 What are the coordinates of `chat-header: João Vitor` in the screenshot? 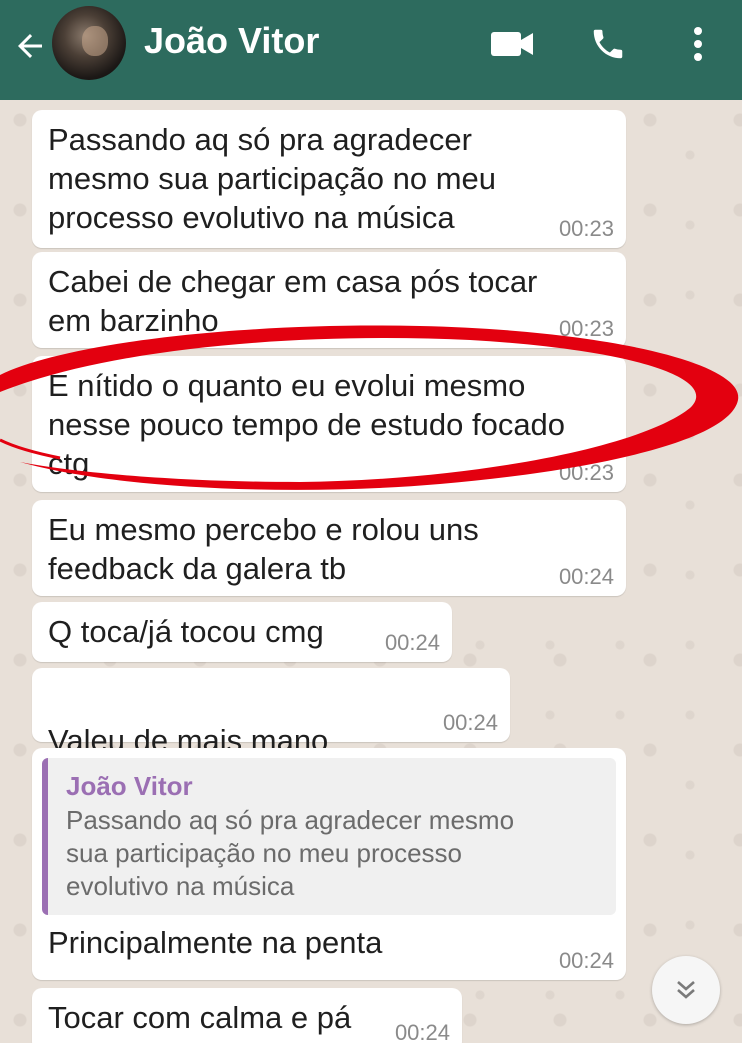 It's located at (371, 50).